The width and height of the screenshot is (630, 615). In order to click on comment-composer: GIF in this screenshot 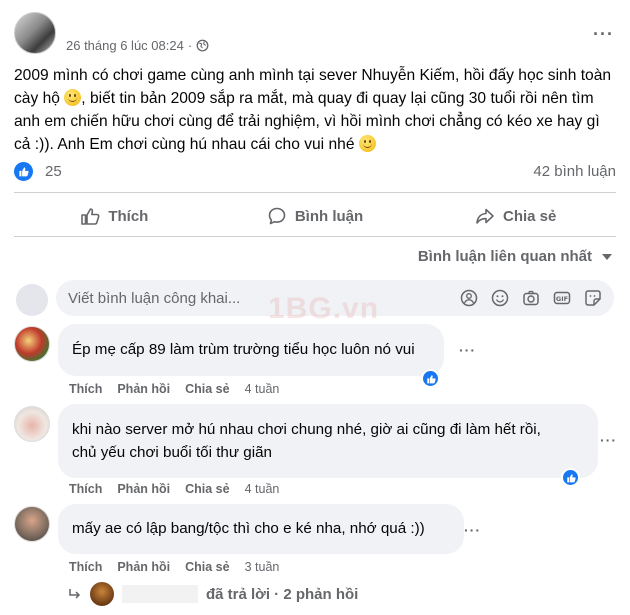, I will do `click(335, 298)`.